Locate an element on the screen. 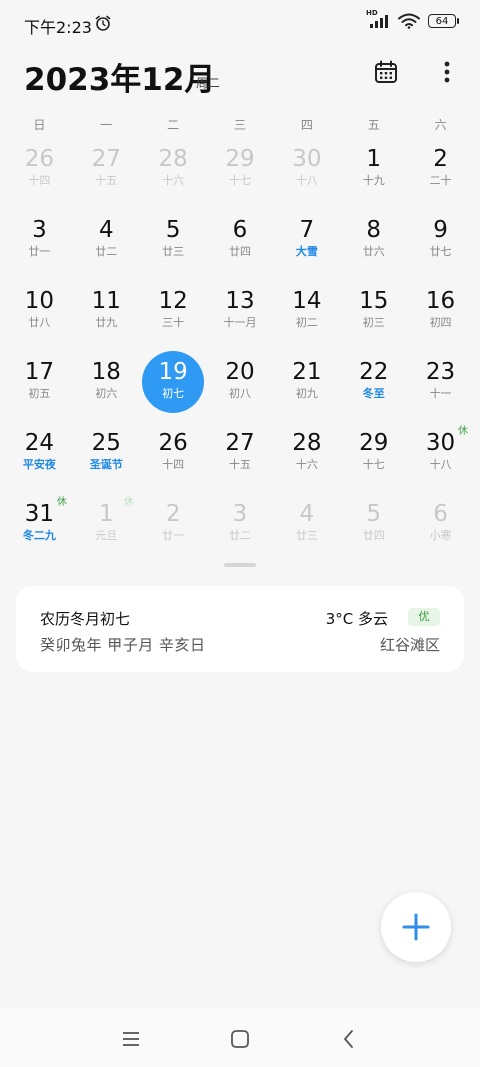  day-cell: 15 初三 is located at coordinates (373, 317).